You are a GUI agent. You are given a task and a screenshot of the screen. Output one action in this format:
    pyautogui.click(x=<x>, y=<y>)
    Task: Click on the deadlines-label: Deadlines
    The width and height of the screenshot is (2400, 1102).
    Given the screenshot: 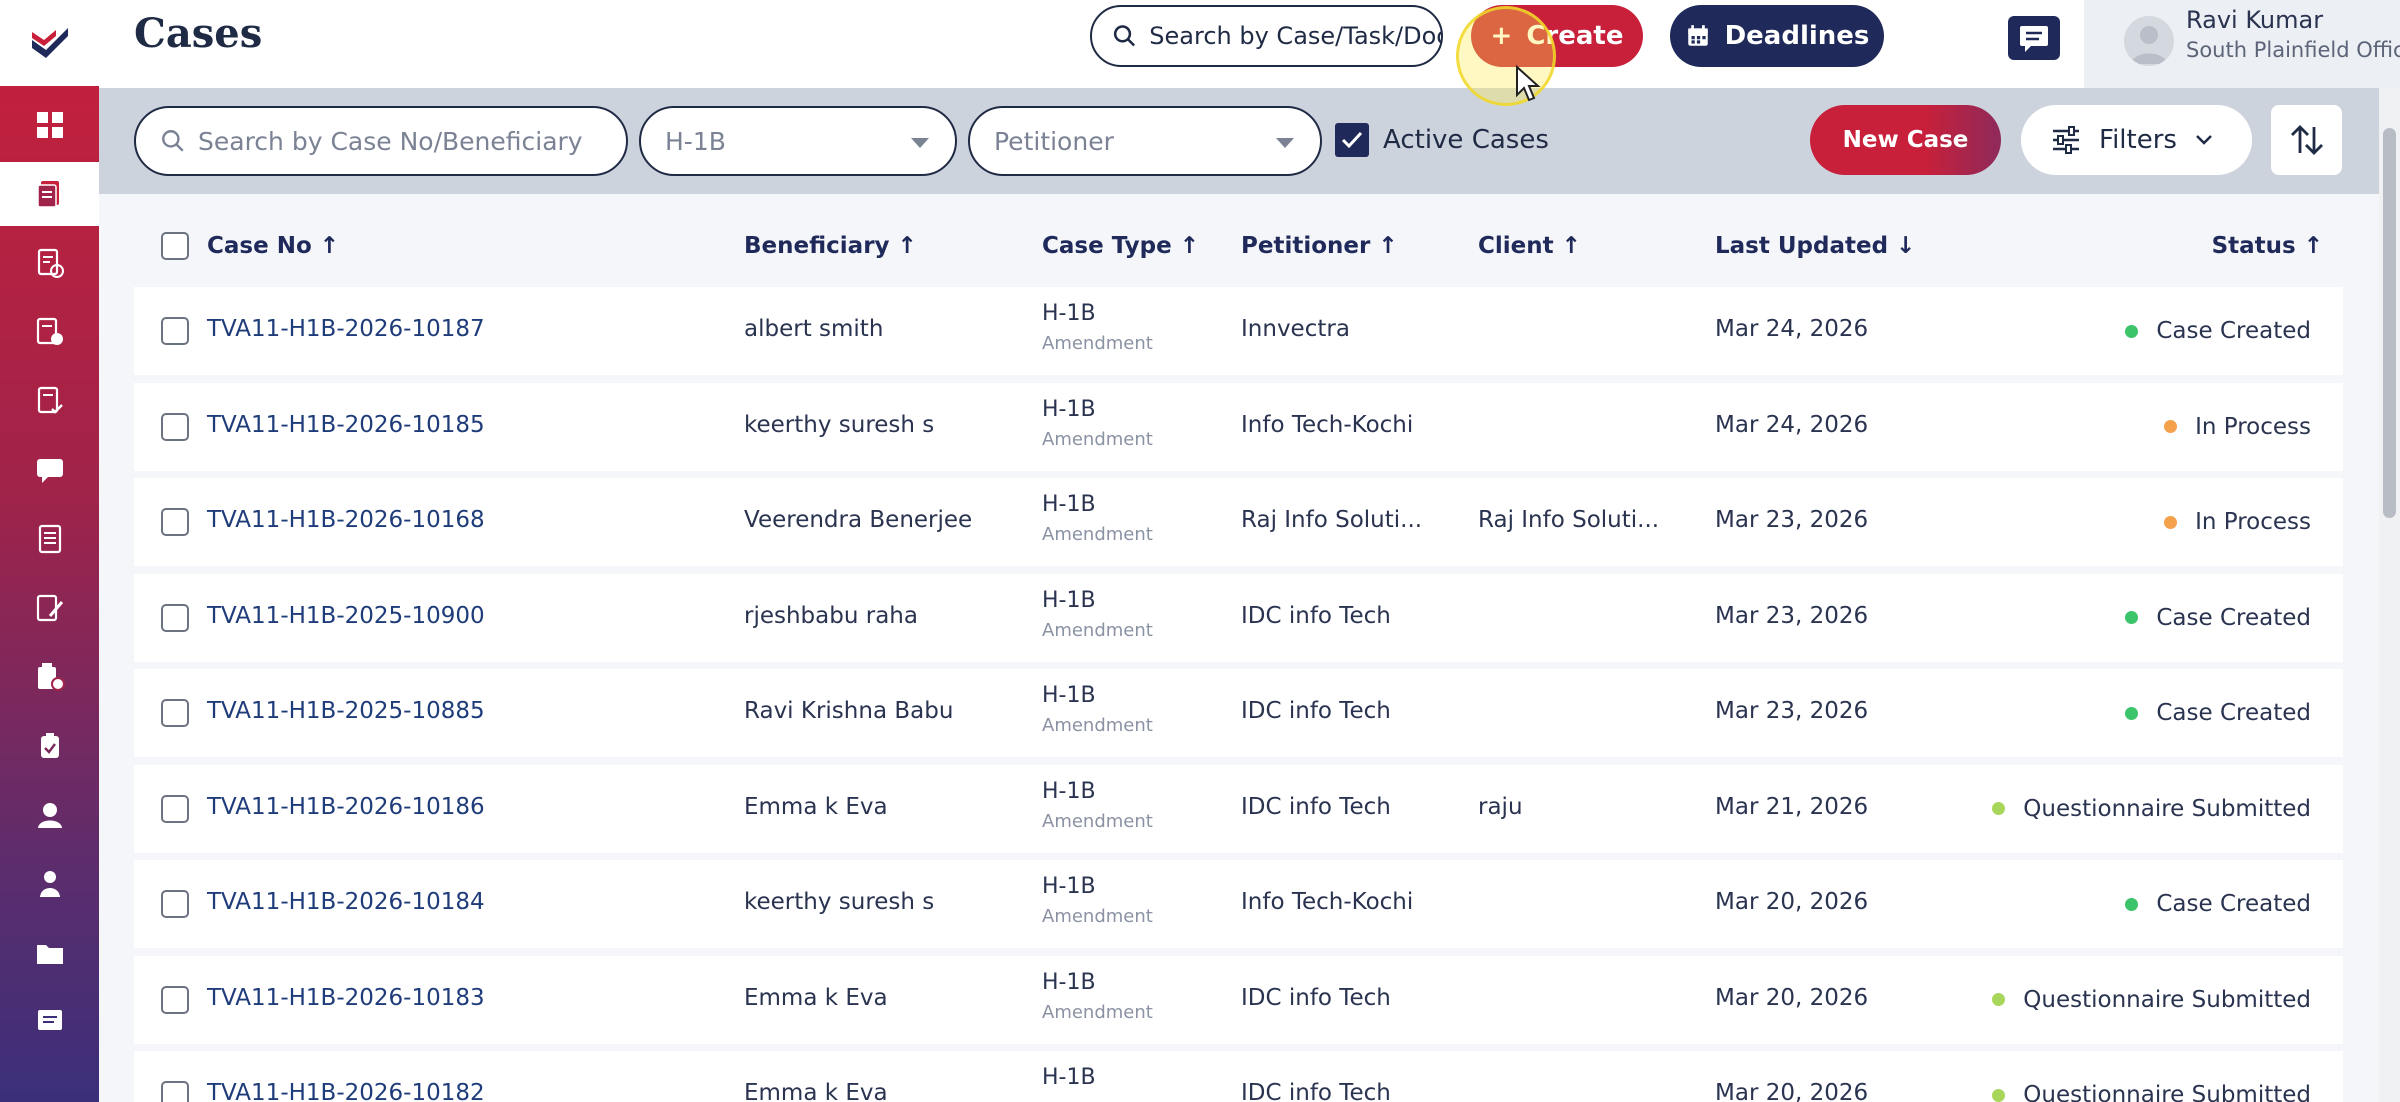 What is the action you would take?
    pyautogui.click(x=1797, y=36)
    